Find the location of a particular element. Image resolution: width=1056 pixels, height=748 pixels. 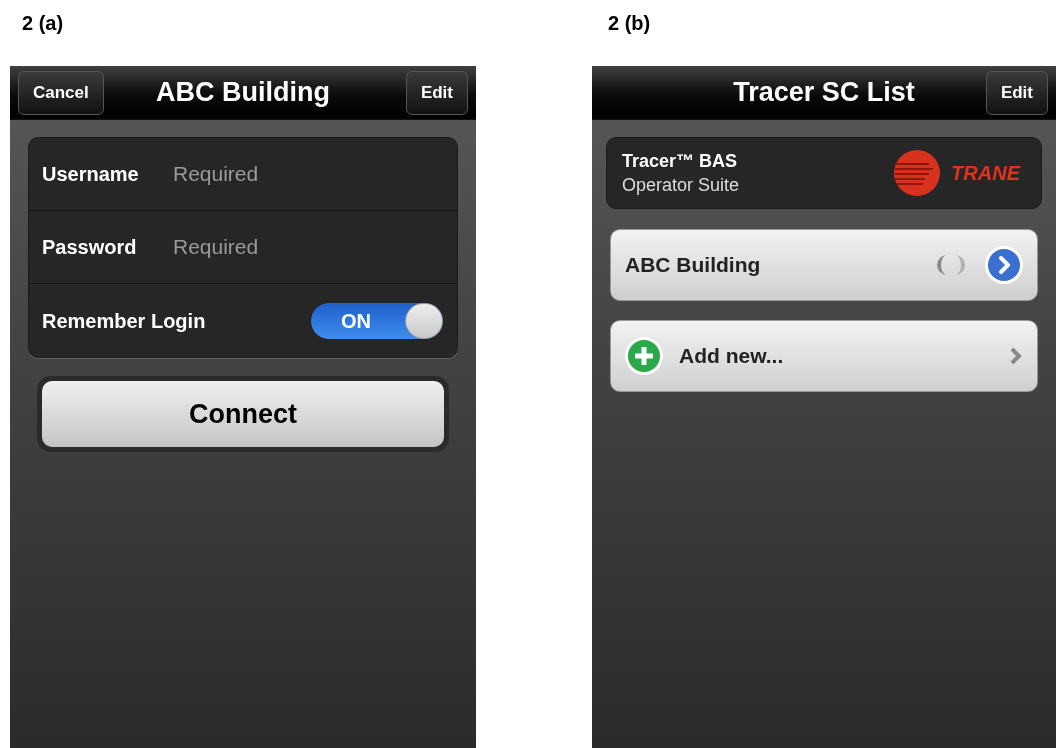

site-name: ABC Building is located at coordinates (693, 265).